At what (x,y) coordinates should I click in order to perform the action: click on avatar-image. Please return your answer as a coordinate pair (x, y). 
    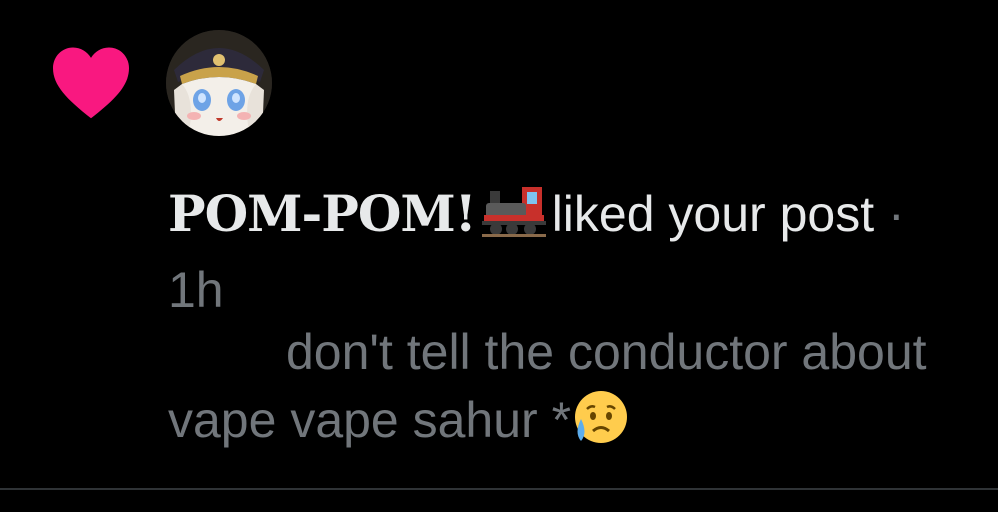
    Looking at the image, I should click on (219, 83).